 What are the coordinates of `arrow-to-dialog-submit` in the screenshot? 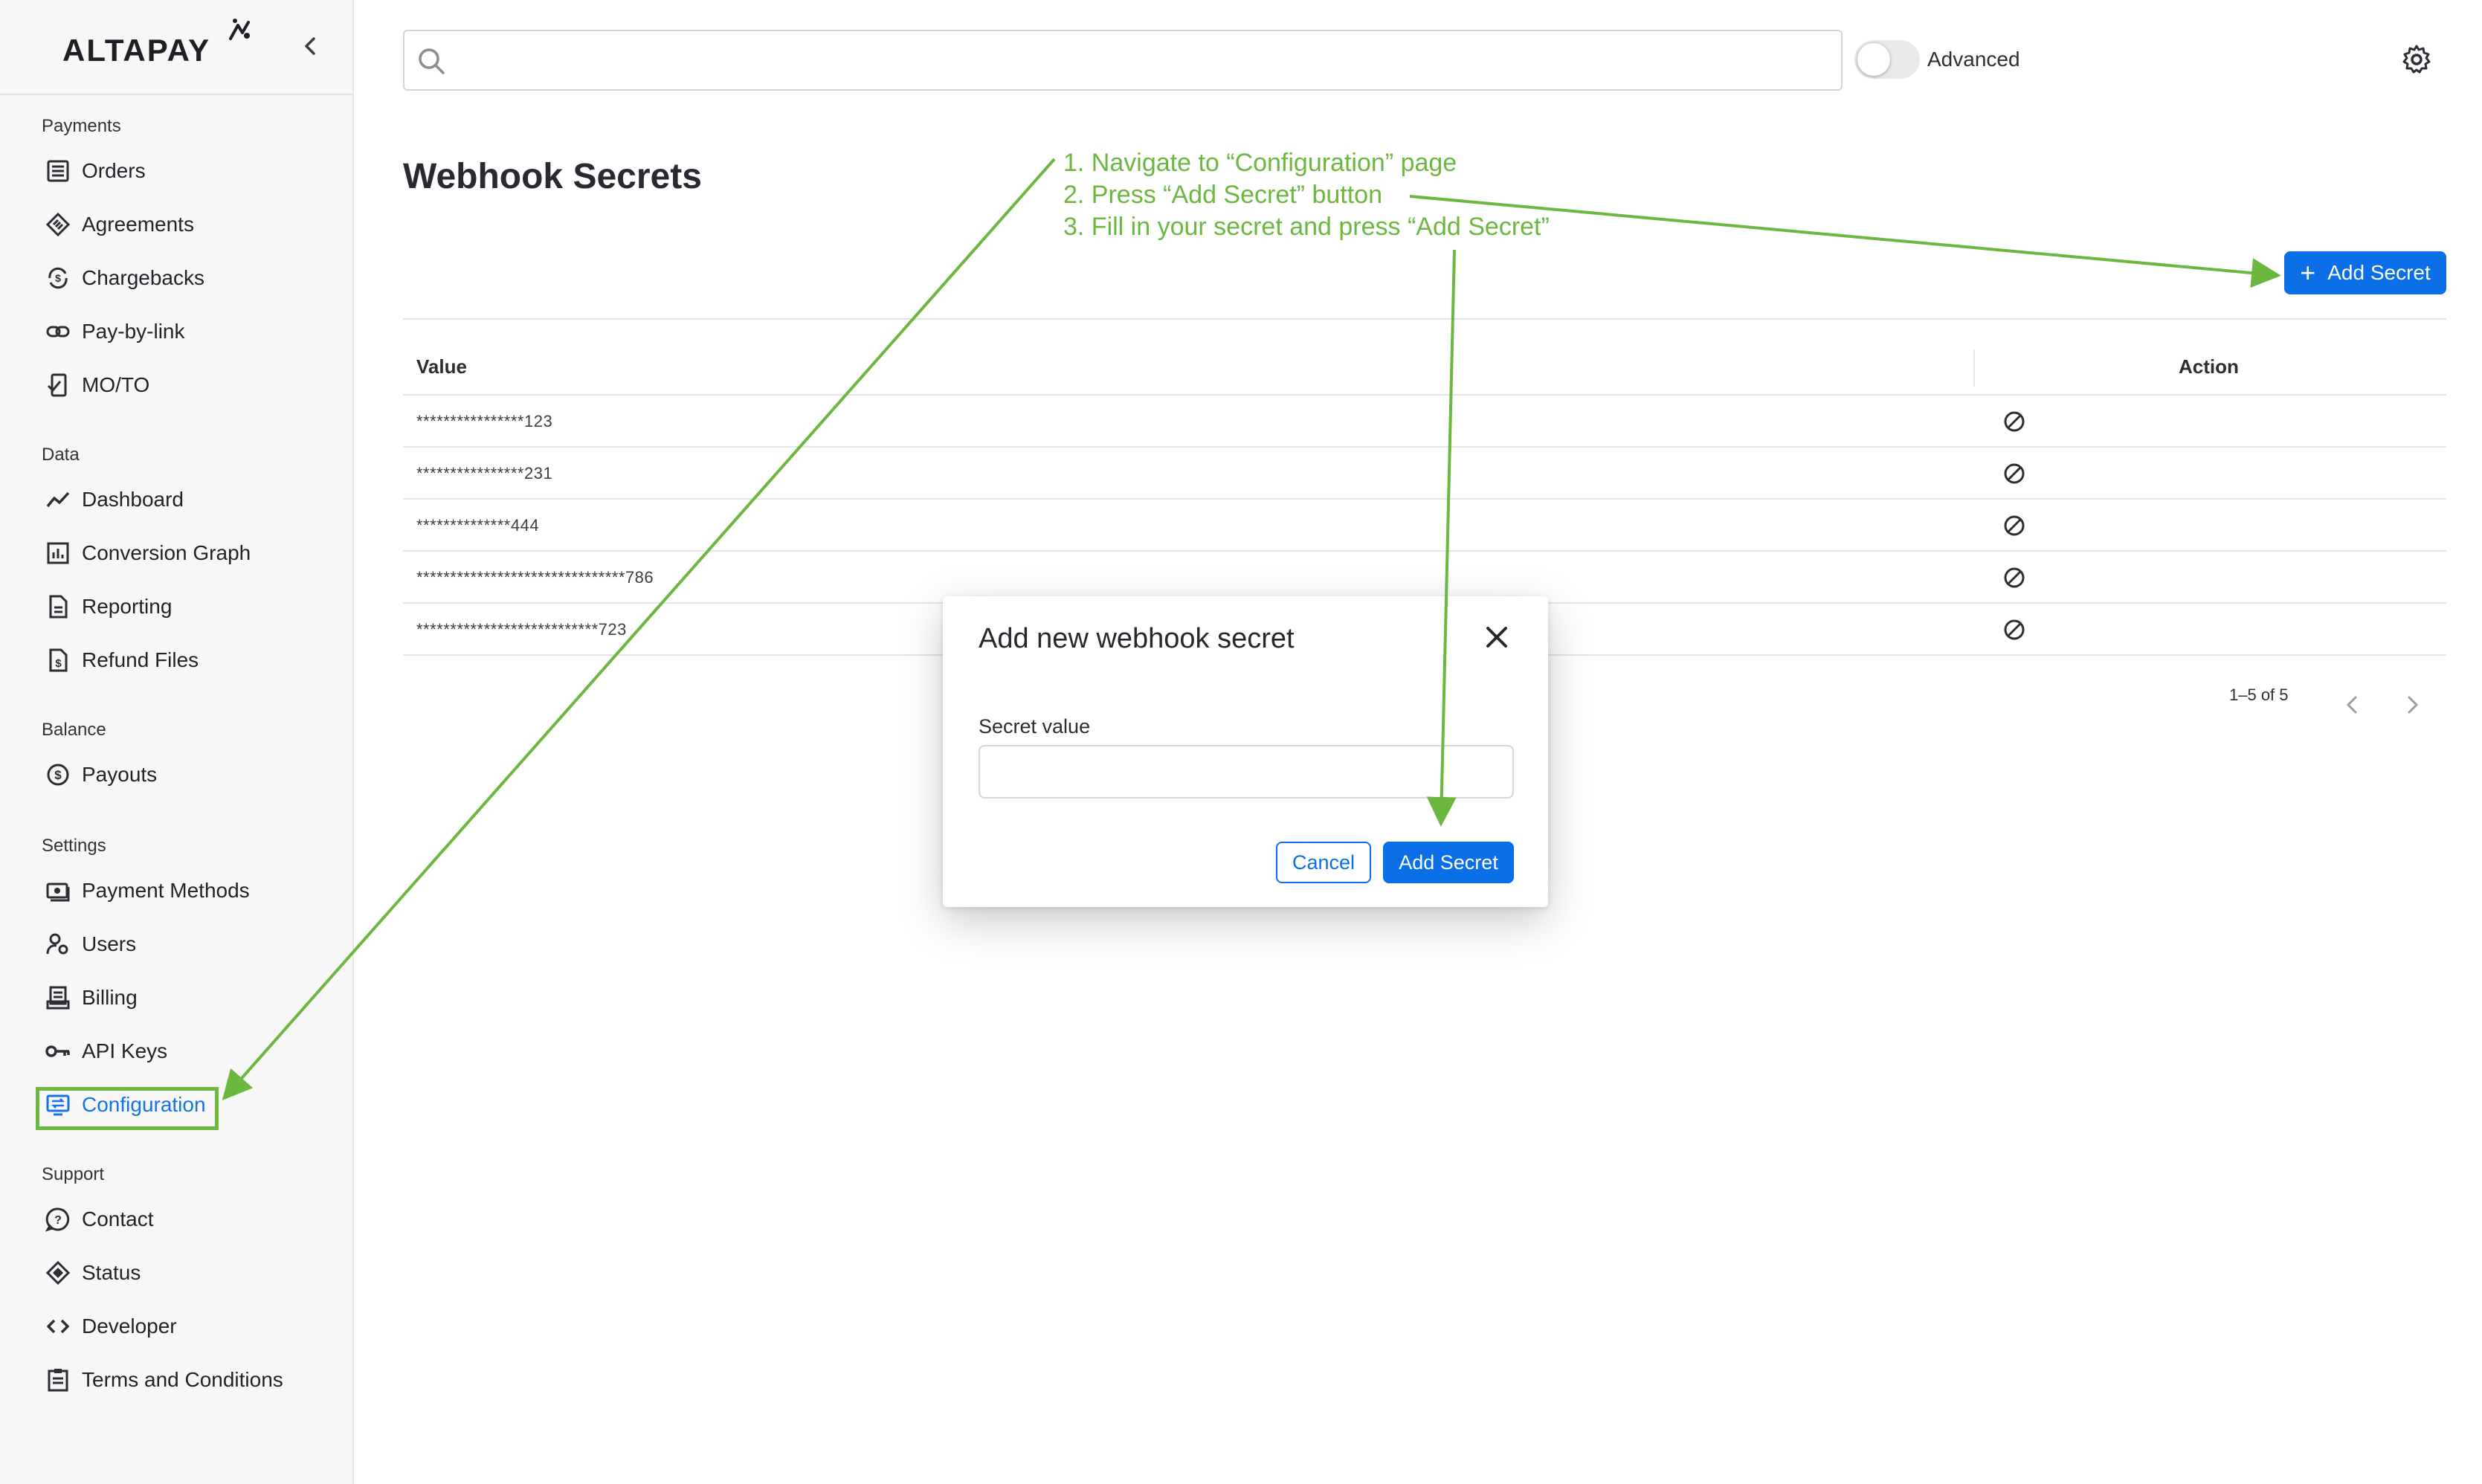 It's located at (1441, 538).